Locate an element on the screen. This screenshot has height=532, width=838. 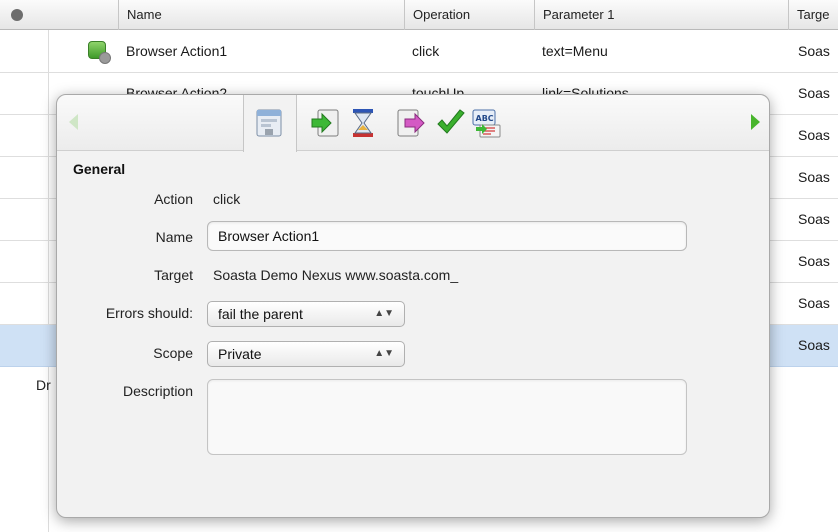
scope-value: Private is located at coordinates (240, 354).